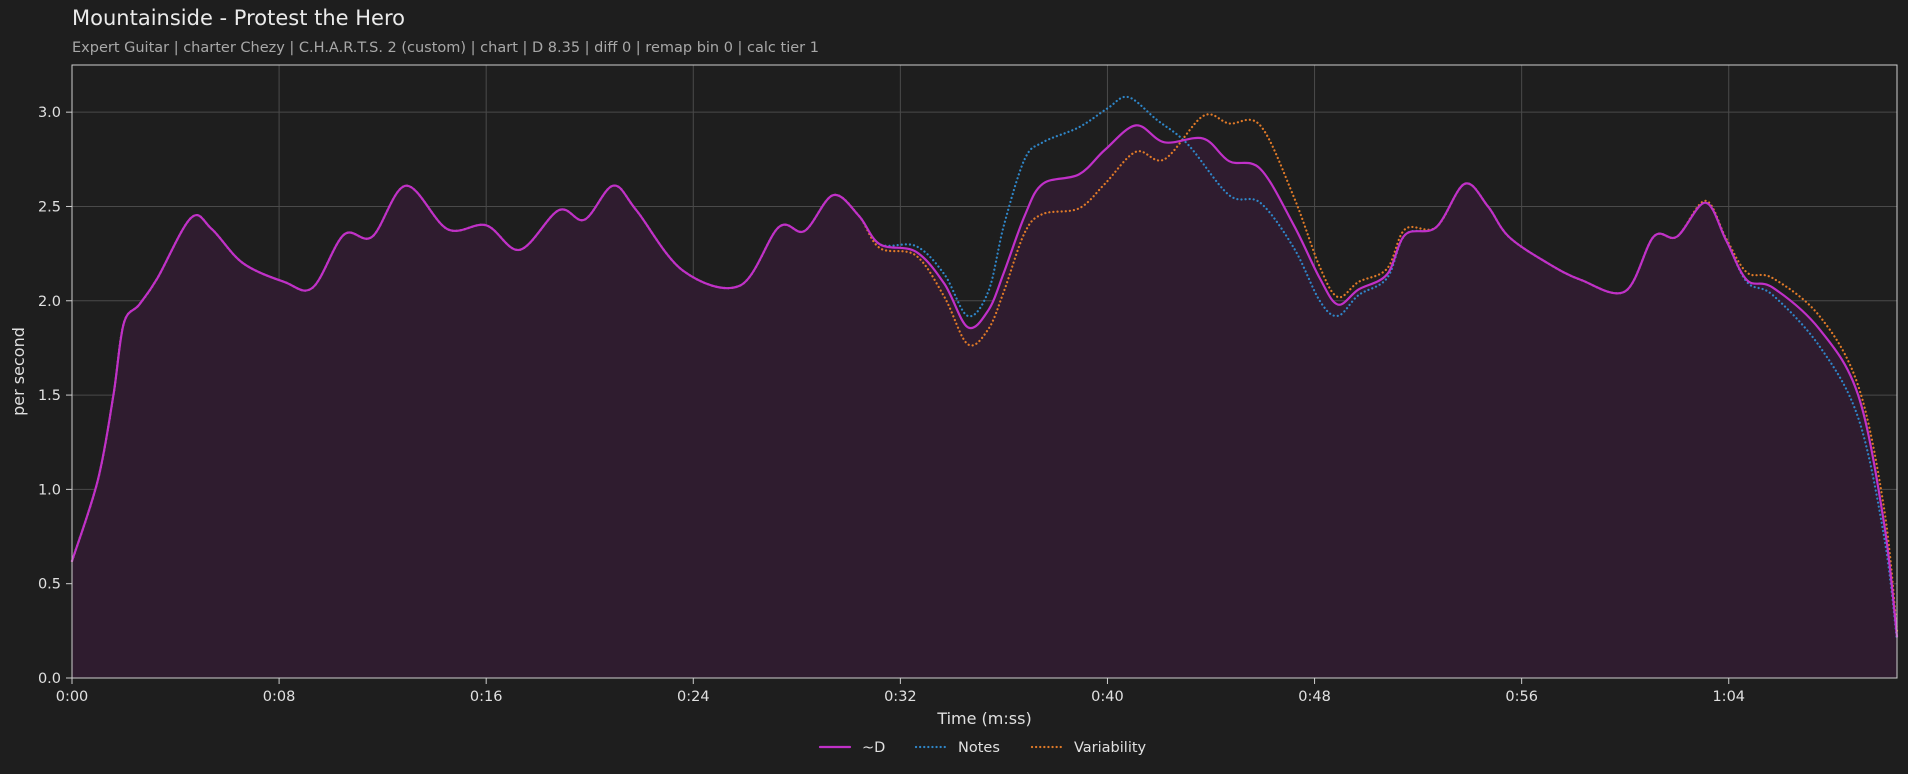 This screenshot has width=1908, height=774. What do you see at coordinates (1728, 697) in the screenshot?
I see `x-tick-label: 1:04` at bounding box center [1728, 697].